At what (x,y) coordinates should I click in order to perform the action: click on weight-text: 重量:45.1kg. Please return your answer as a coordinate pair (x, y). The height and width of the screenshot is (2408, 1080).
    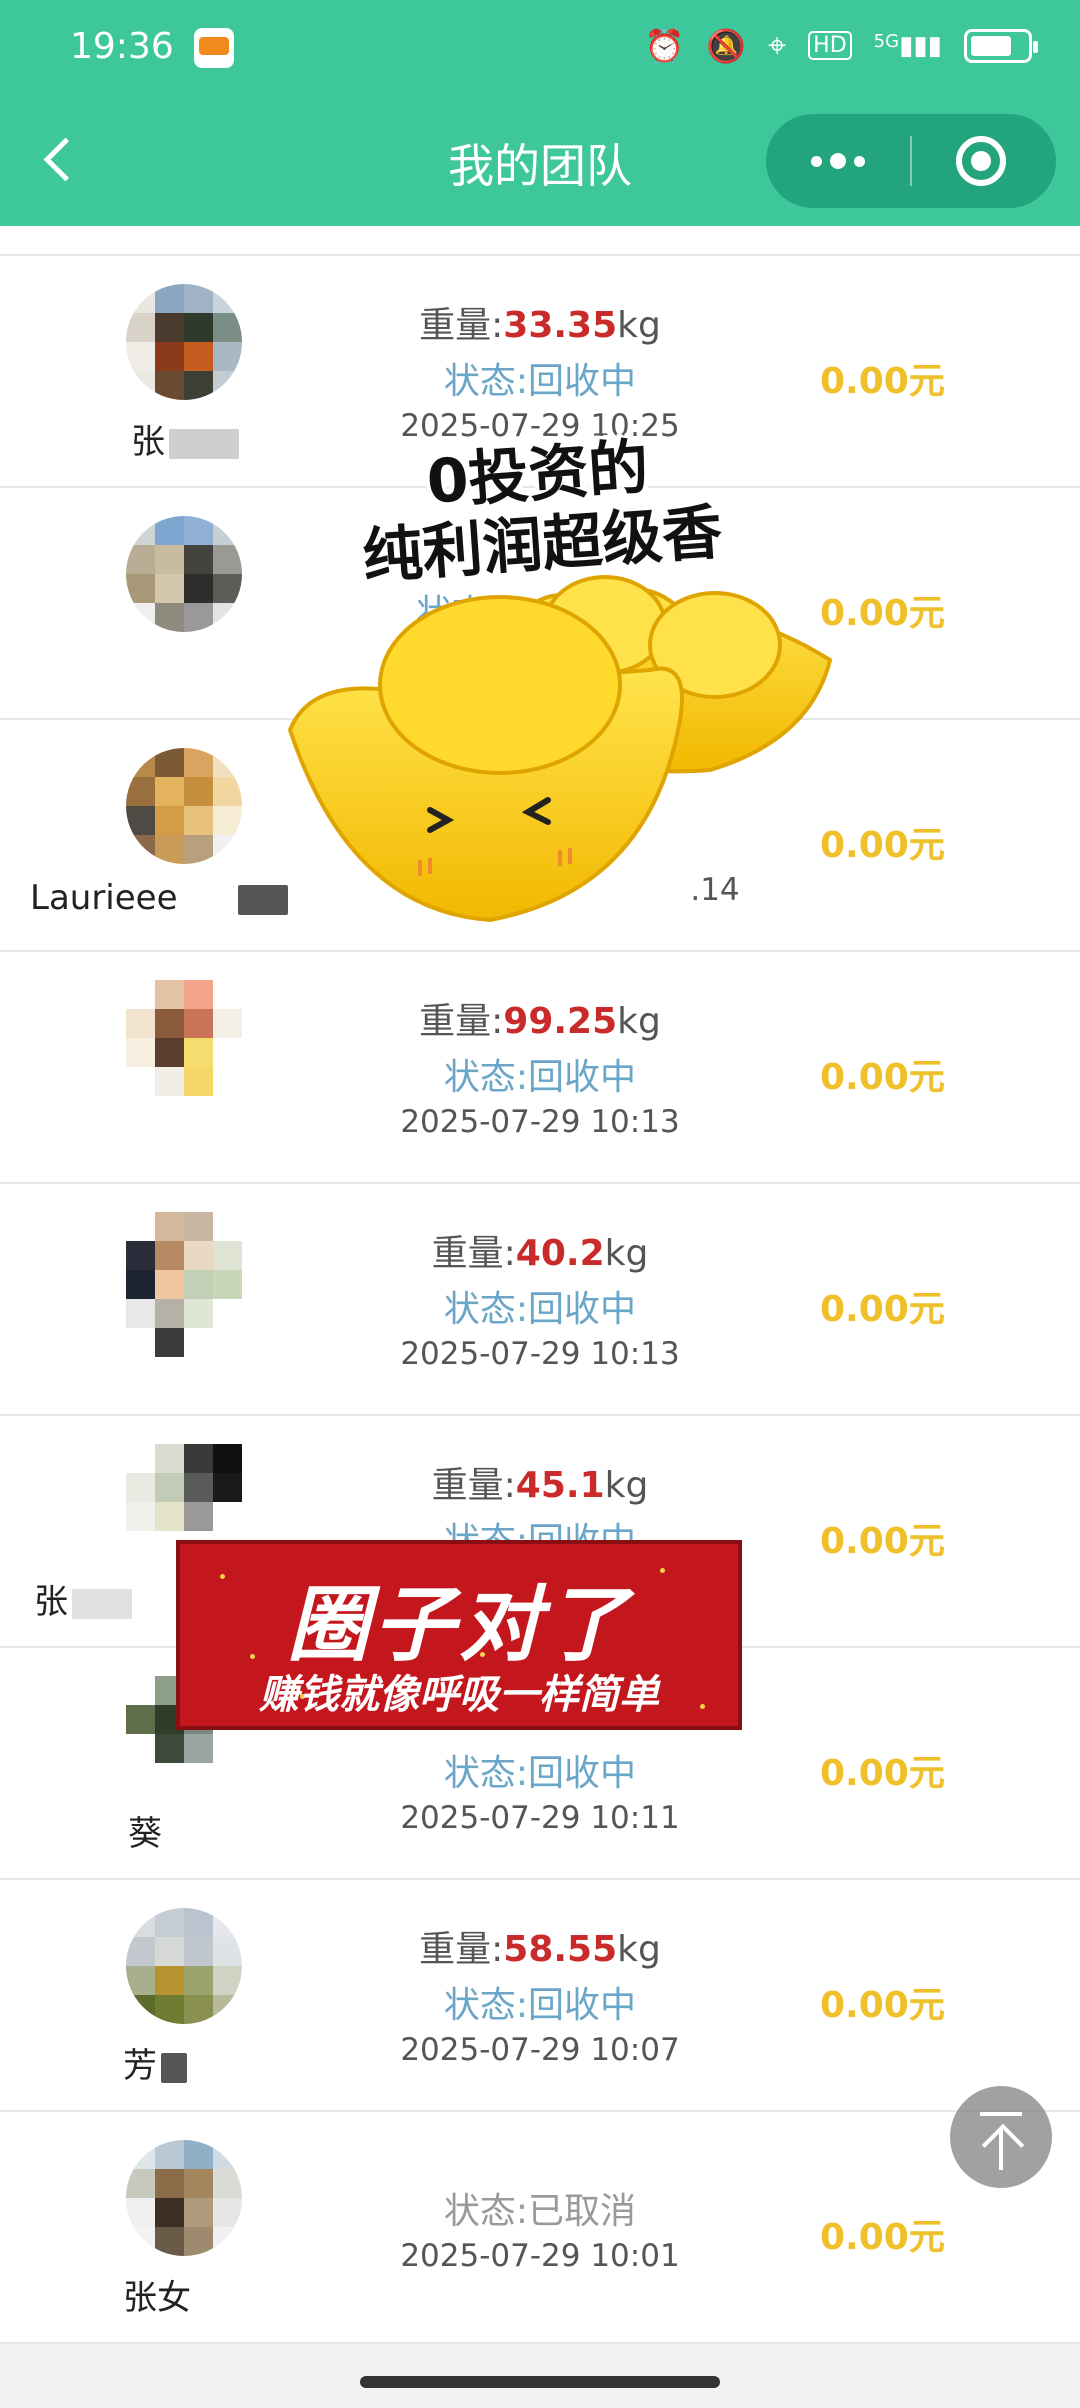
    Looking at the image, I should click on (540, 1485).